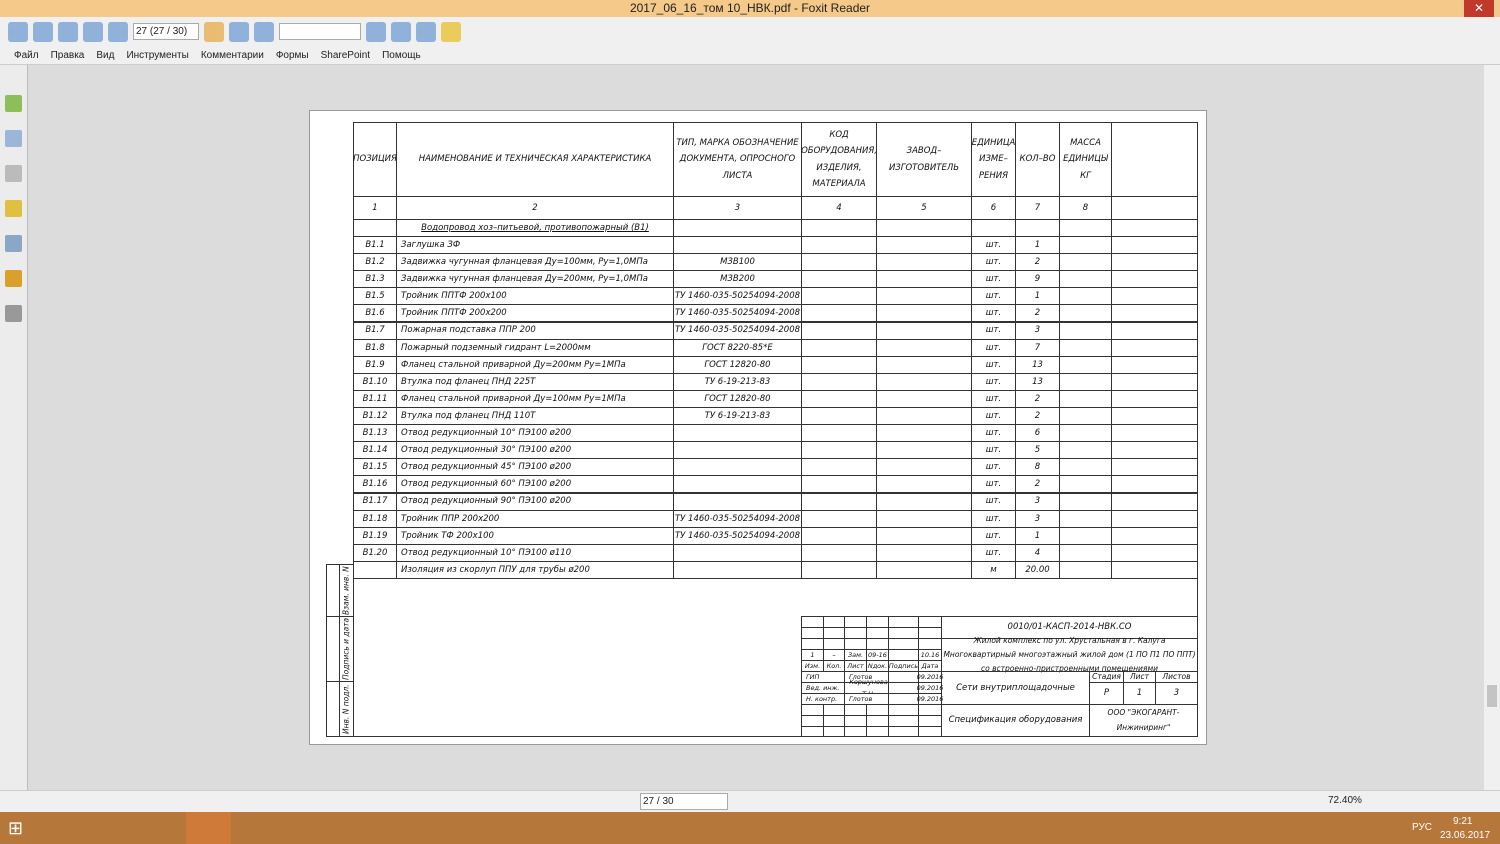  What do you see at coordinates (401, 31) in the screenshot?
I see `rotate-icon` at bounding box center [401, 31].